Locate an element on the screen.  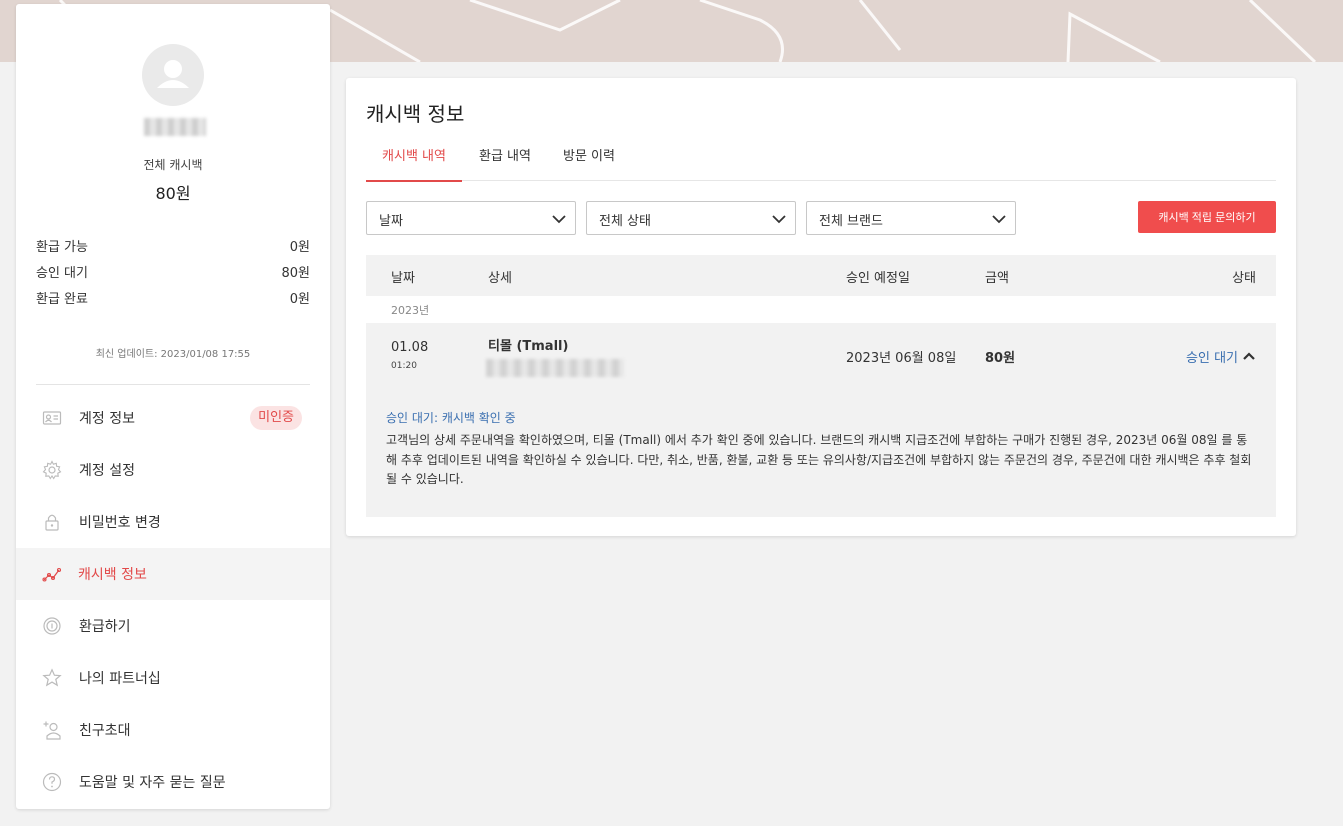
row-status-toggle: 승인 대기 is located at coordinates (1212, 356).